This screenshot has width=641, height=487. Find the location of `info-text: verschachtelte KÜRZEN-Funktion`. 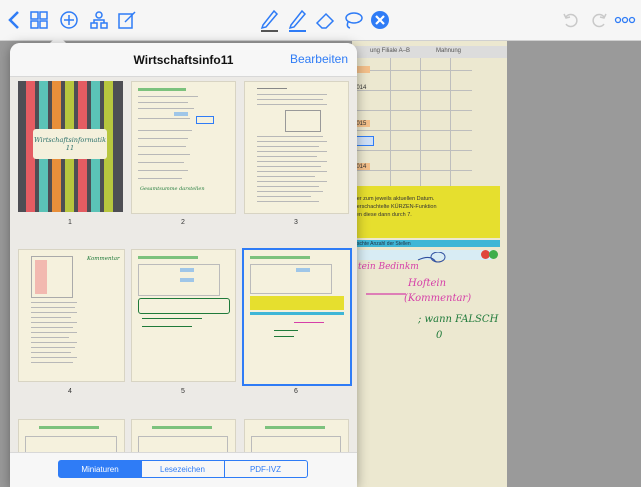

info-text: verschachtelte KÜRZEN-Funktion is located at coordinates (395, 207).